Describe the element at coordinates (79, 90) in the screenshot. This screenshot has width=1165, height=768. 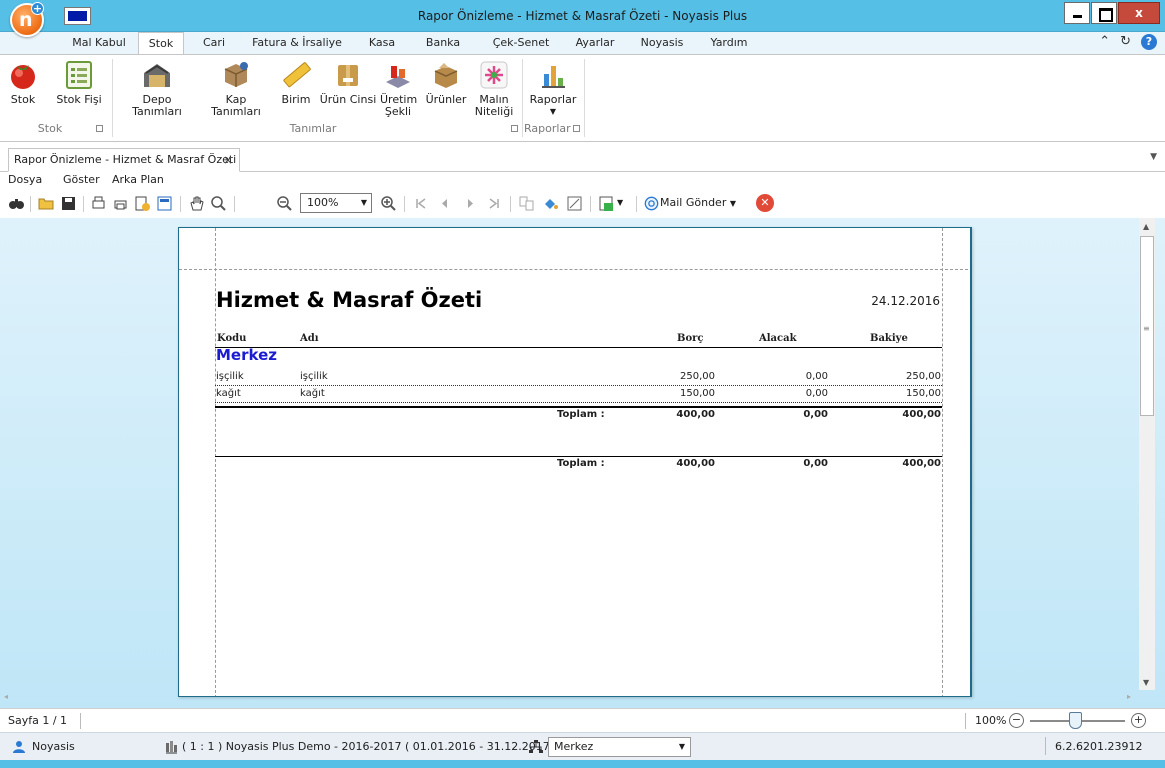
I see `stok-fisi-button: Stok Fişi` at that location.